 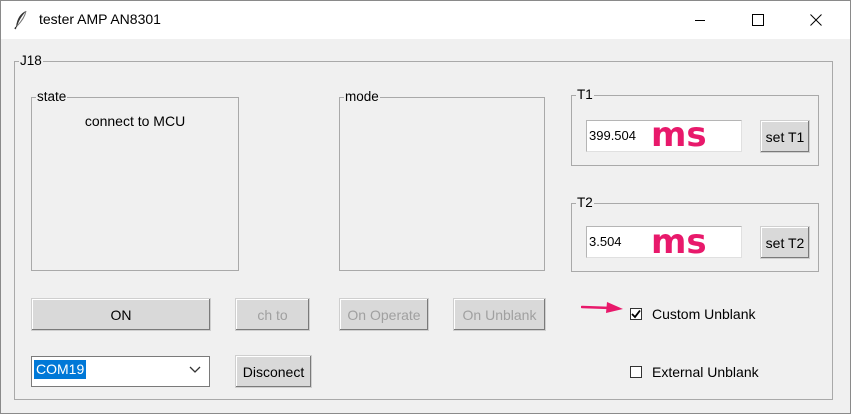 I want to click on close-button, so click(x=816, y=20).